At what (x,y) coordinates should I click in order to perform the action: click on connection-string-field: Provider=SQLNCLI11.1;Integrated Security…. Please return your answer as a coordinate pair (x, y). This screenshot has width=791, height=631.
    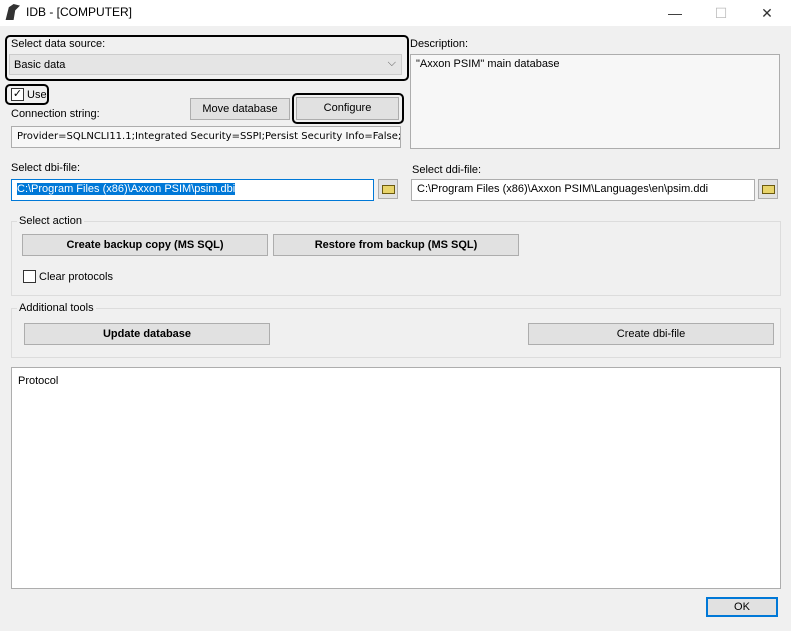
    Looking at the image, I should click on (206, 137).